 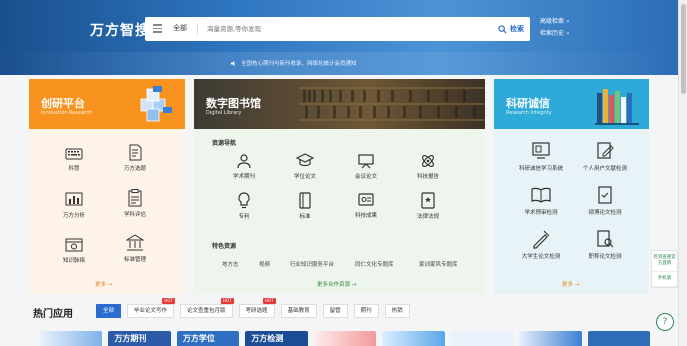 I want to click on books-illustration-icon, so click(x=617, y=107).